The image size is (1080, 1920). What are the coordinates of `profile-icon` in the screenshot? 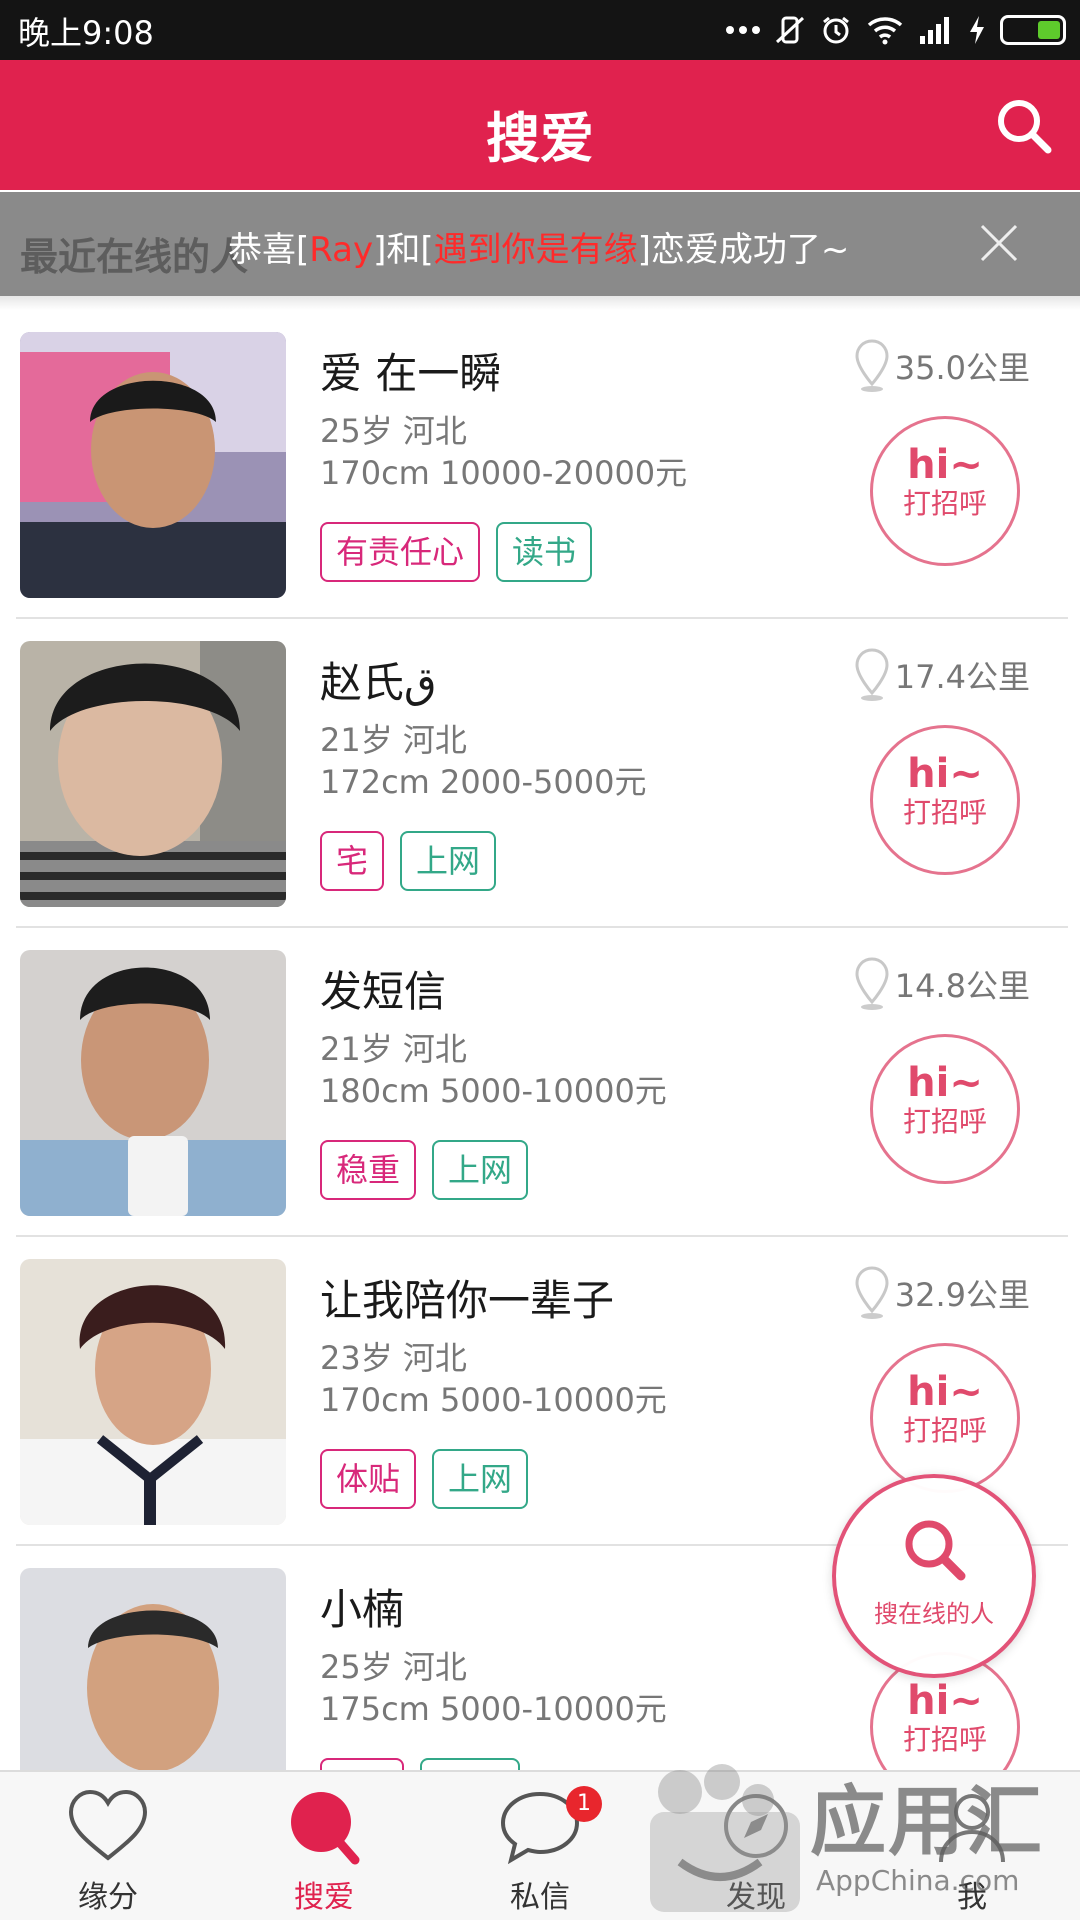 It's located at (972, 1828).